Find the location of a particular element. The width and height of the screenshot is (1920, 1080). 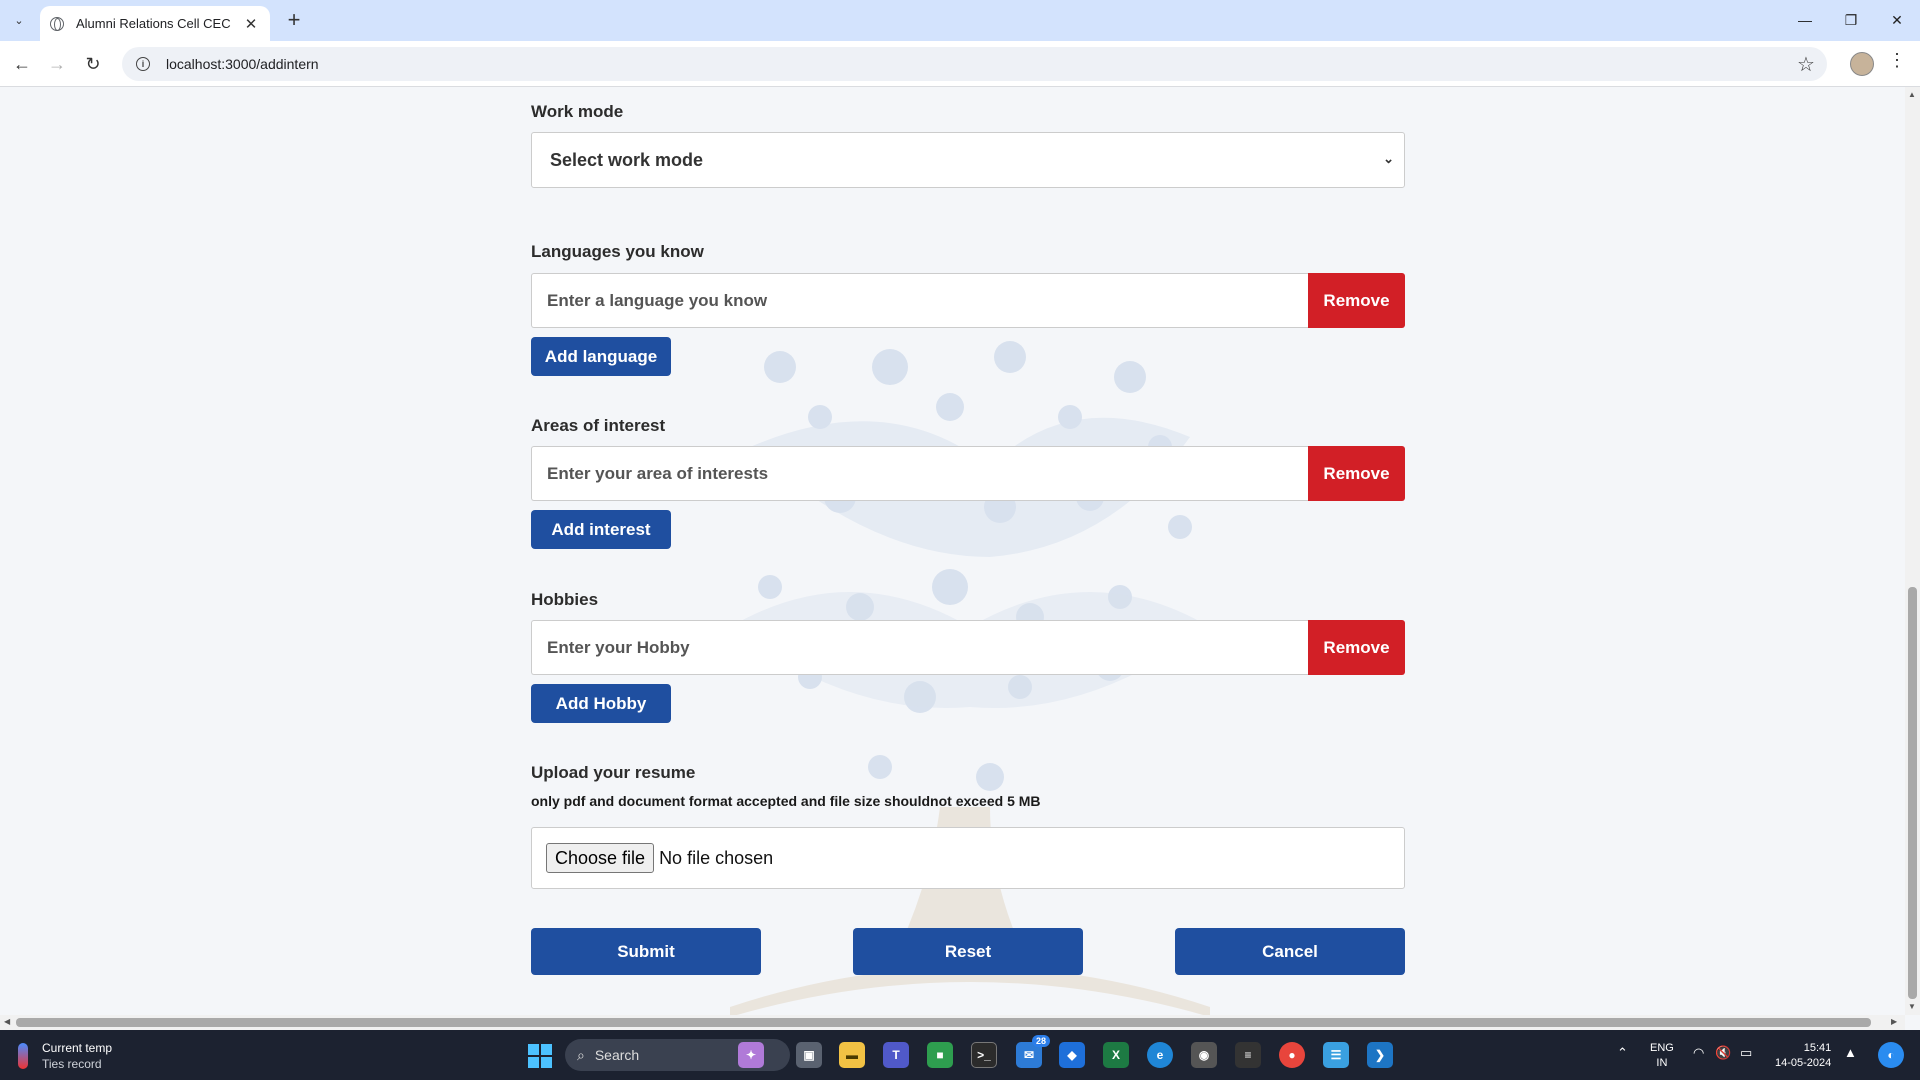

weather-widget: Current temp Ties record is located at coordinates (65, 1056).